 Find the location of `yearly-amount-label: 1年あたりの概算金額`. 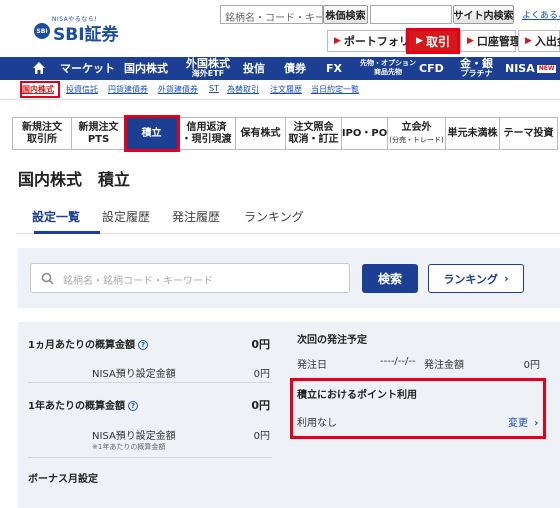

yearly-amount-label: 1年あたりの概算金額 is located at coordinates (76, 406).